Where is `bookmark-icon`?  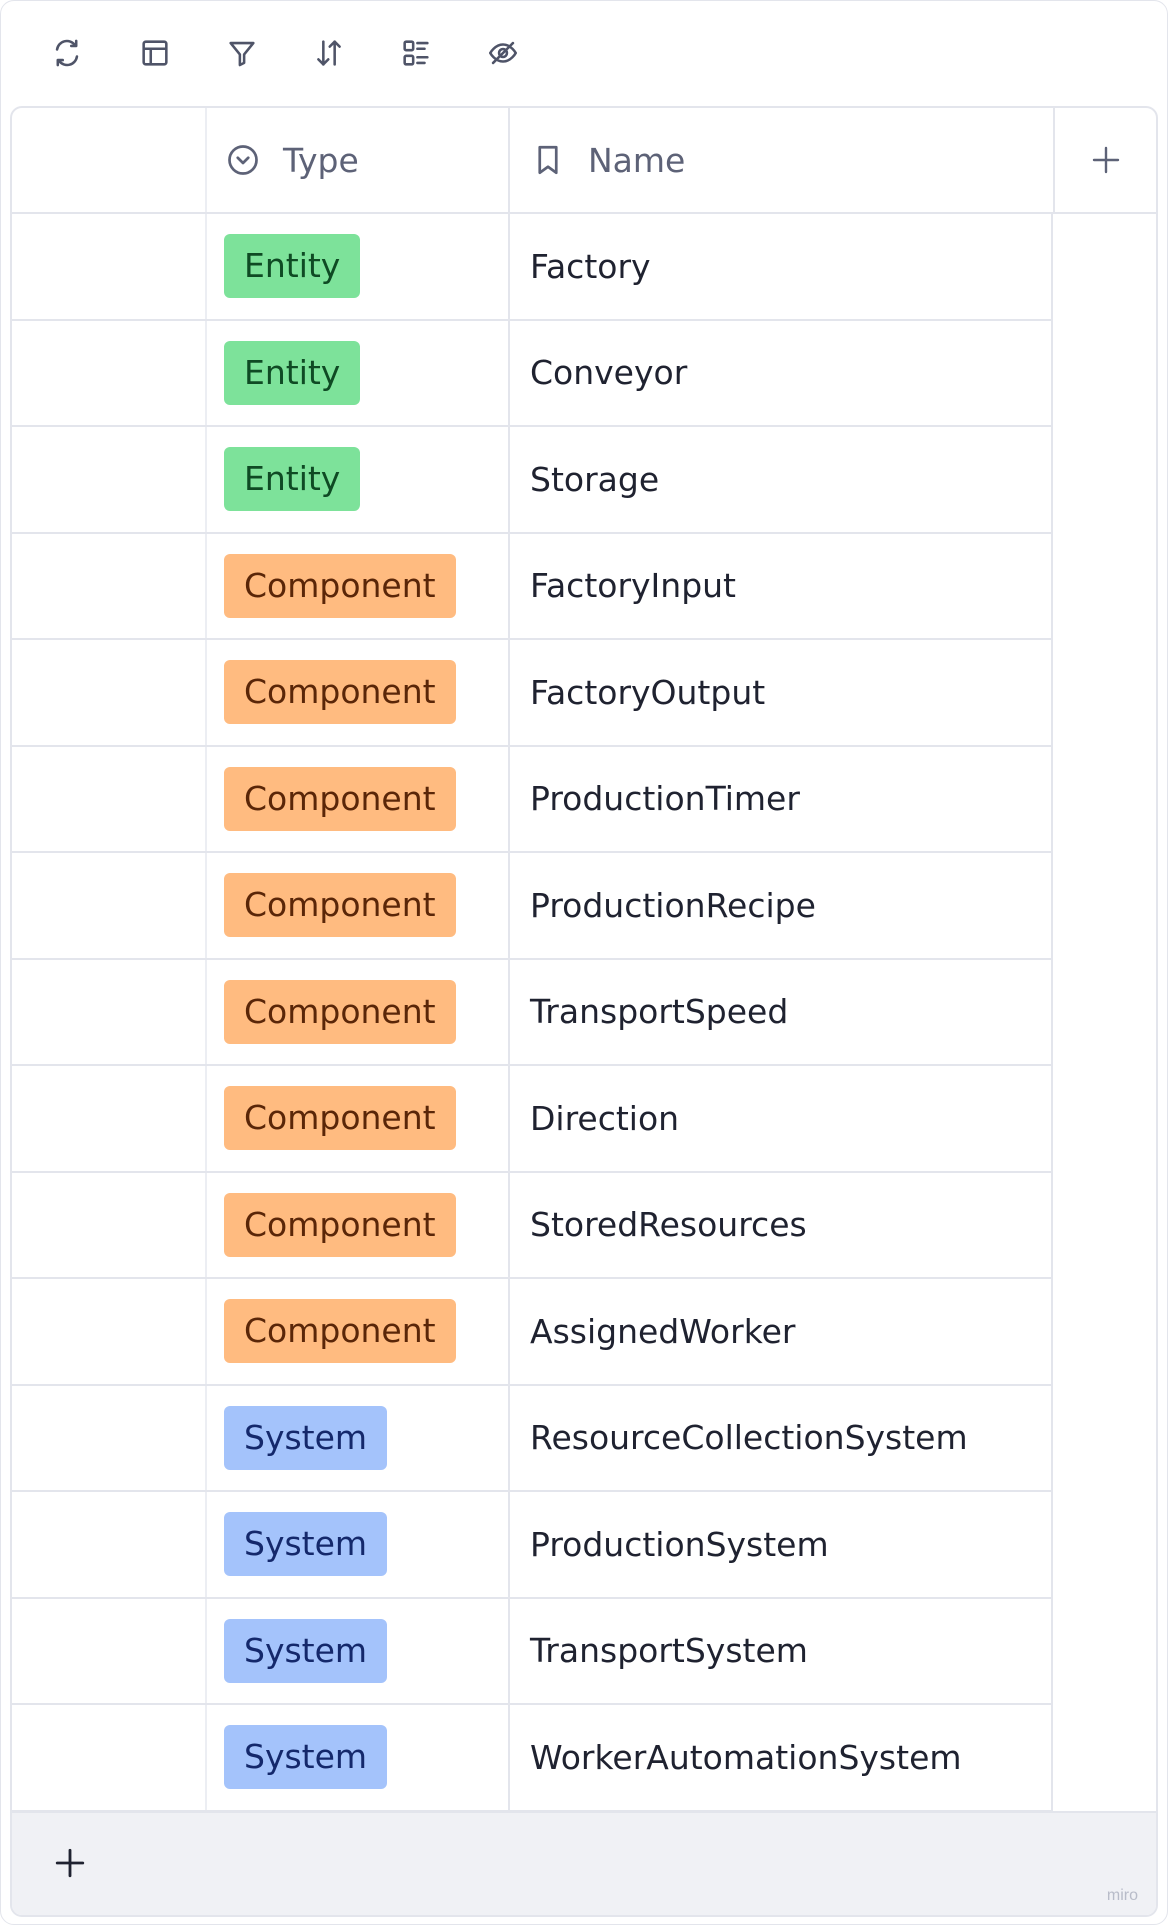 bookmark-icon is located at coordinates (548, 160).